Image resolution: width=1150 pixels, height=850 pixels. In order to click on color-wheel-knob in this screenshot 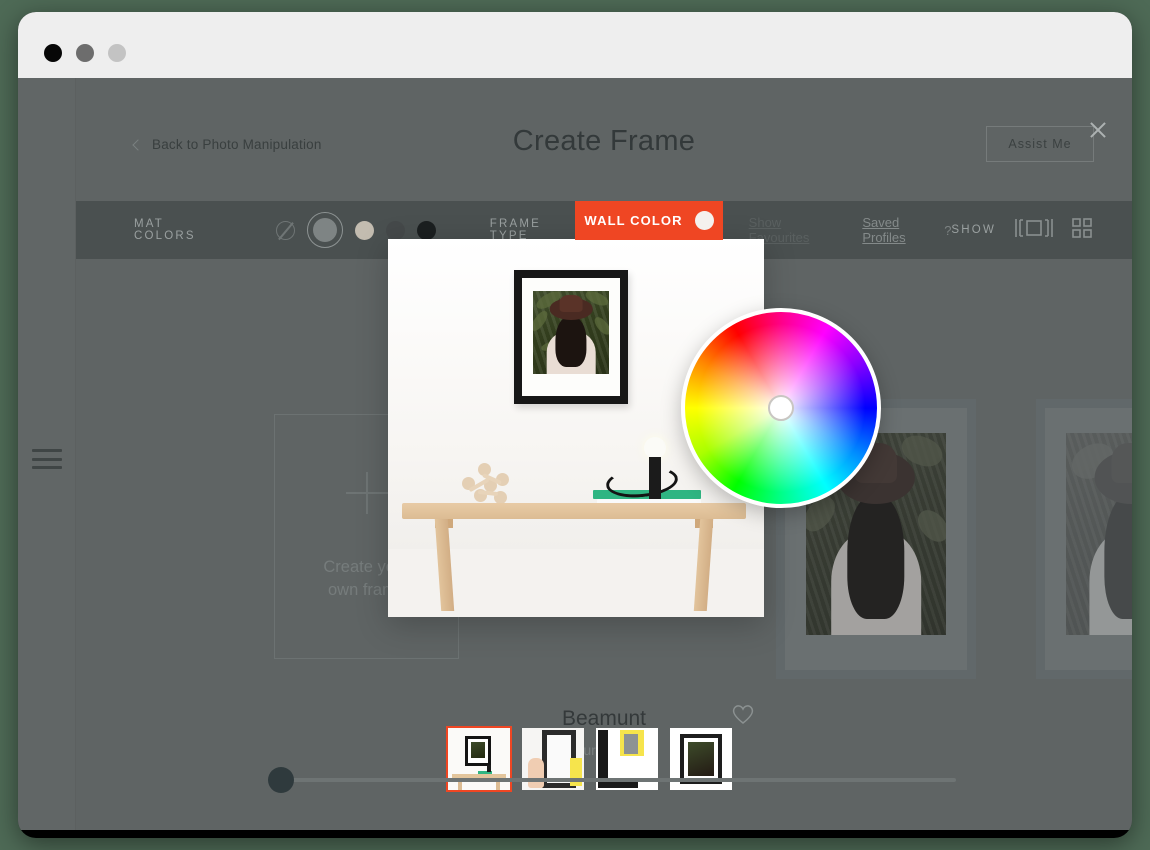, I will do `click(781, 408)`.